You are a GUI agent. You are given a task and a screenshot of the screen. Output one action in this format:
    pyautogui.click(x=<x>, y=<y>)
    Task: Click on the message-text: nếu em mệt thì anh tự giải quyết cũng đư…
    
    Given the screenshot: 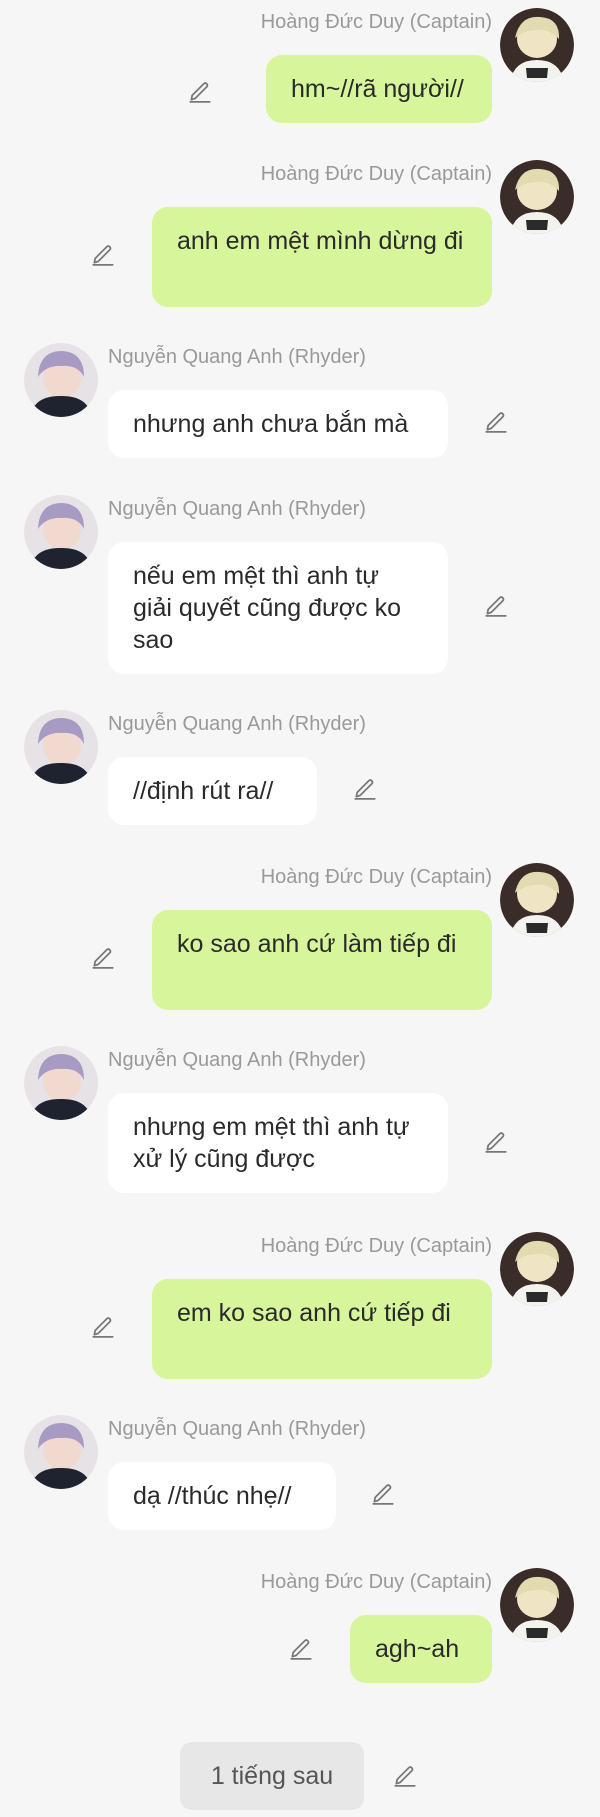 What is the action you would take?
    pyautogui.click(x=267, y=608)
    